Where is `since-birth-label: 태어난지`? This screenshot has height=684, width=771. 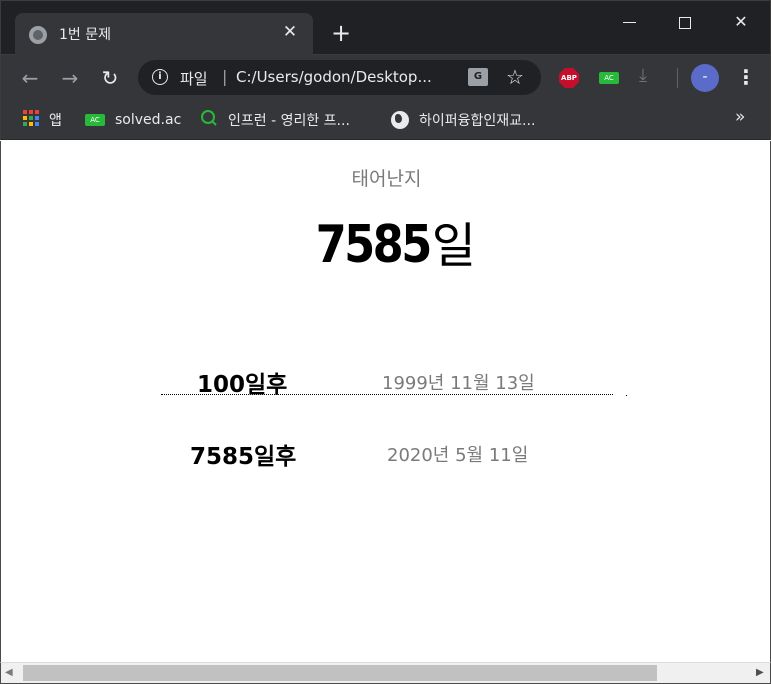 since-birth-label: 태어난지 is located at coordinates (386, 179).